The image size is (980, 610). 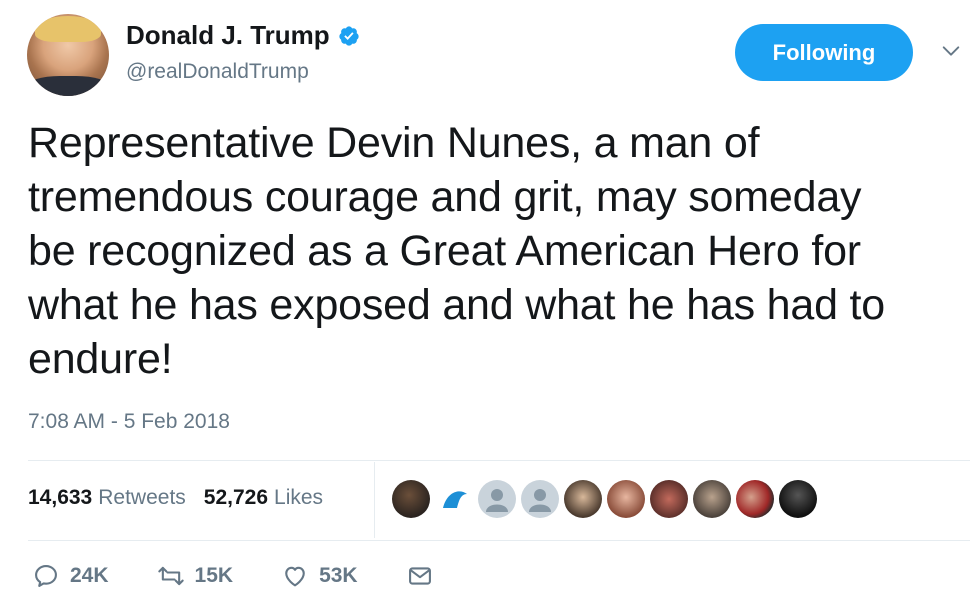 I want to click on author-name-row: Donald J. Trump, so click(x=243, y=35).